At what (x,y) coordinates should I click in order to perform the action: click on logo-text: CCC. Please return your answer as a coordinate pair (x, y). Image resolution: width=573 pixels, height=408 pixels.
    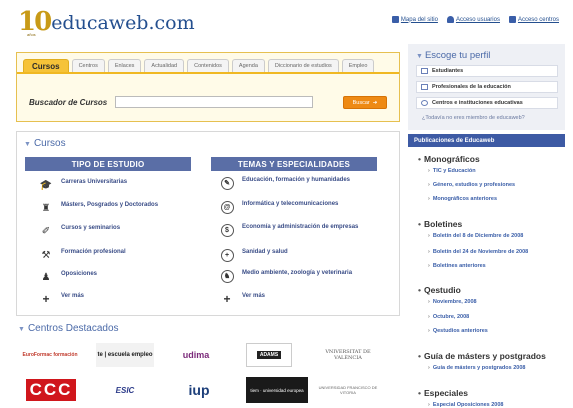
    Looking at the image, I should click on (51, 390).